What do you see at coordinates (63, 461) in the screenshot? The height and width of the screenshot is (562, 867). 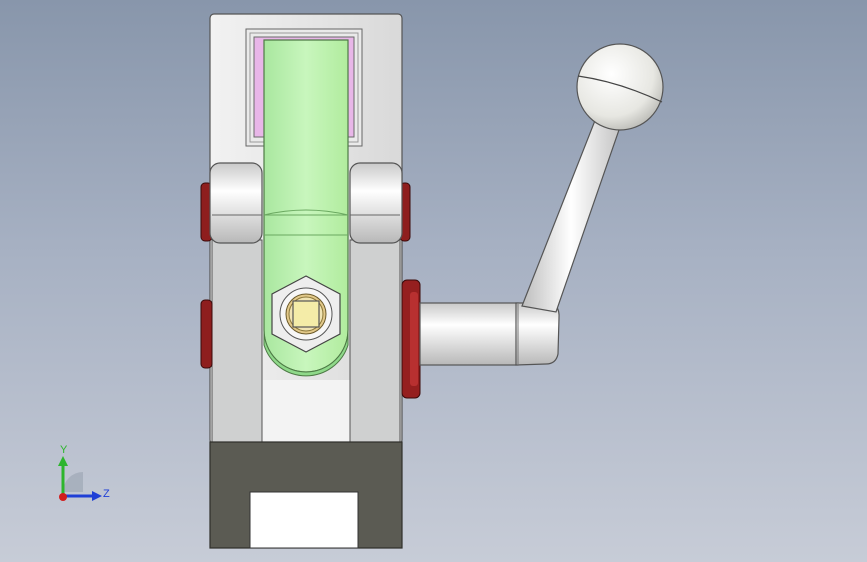 I see `y-arrow-icon` at bounding box center [63, 461].